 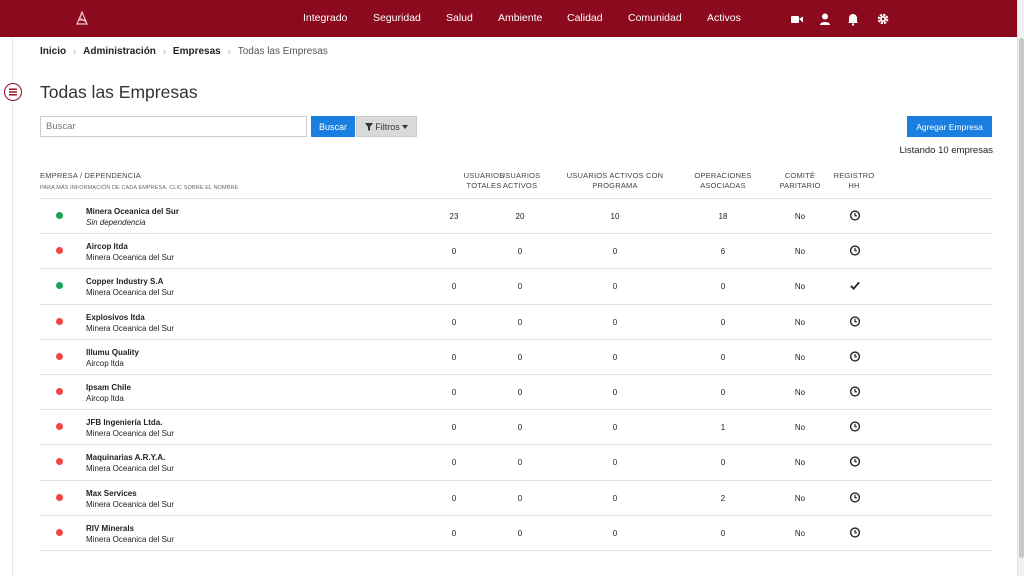 What do you see at coordinates (333, 126) in the screenshot?
I see `search-button: Buscar` at bounding box center [333, 126].